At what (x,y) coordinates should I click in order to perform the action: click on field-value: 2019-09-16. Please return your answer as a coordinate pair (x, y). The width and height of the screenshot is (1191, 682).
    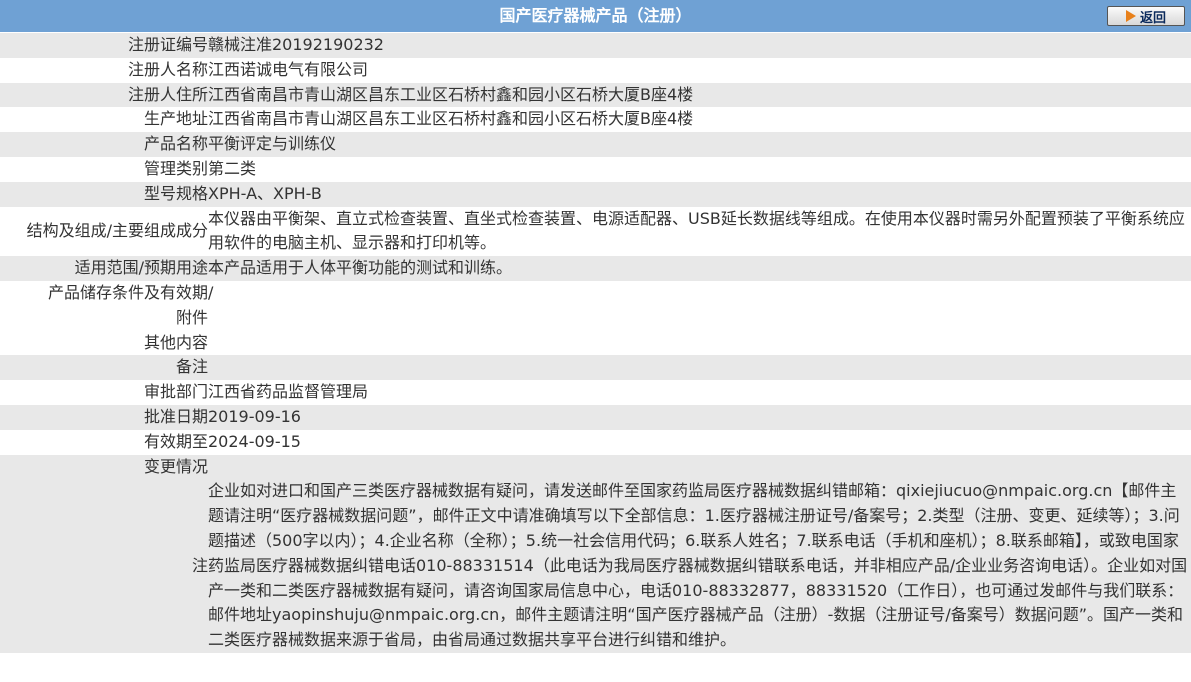
    Looking at the image, I should click on (699, 417).